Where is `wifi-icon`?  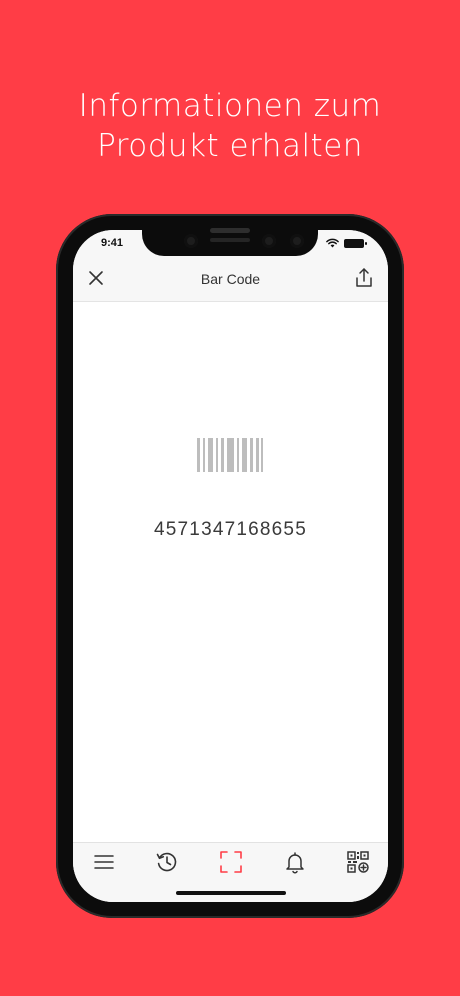 wifi-icon is located at coordinates (332, 243).